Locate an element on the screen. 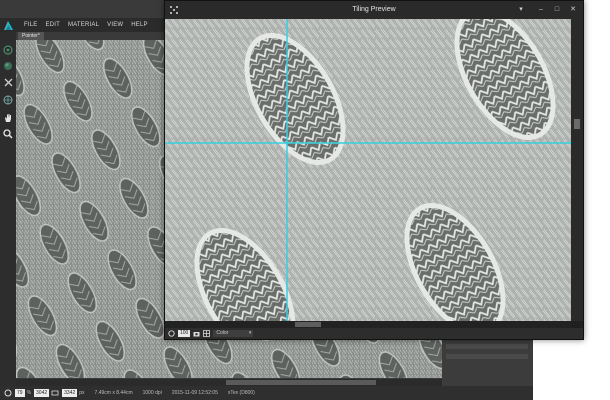  menu-view: VIEW is located at coordinates (115, 25).